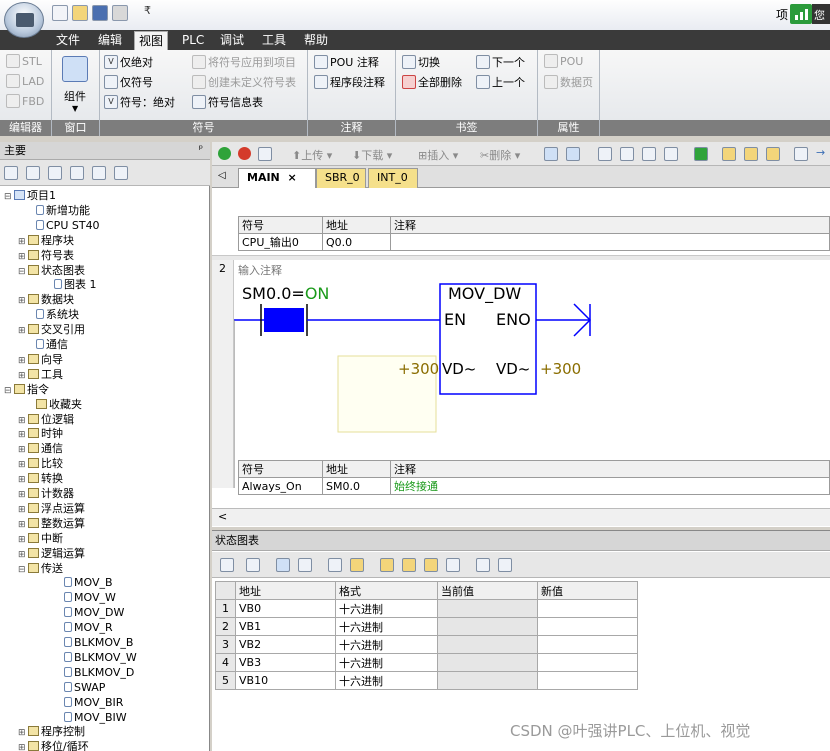 Image resolution: width=830 pixels, height=751 pixels. I want to click on download-button: ⬇下载 ▾, so click(372, 155).